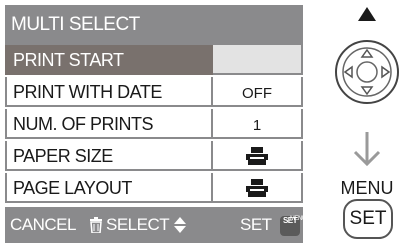  I want to click on menu-item-page-layout: PAGE LAYOUT, so click(154, 188).